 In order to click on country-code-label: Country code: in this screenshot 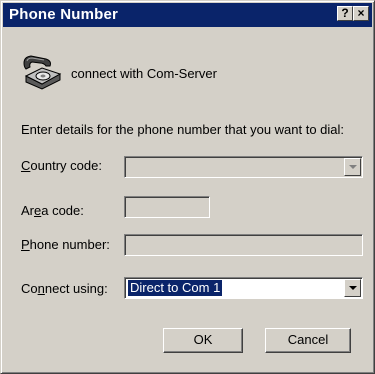, I will do `click(61, 165)`.